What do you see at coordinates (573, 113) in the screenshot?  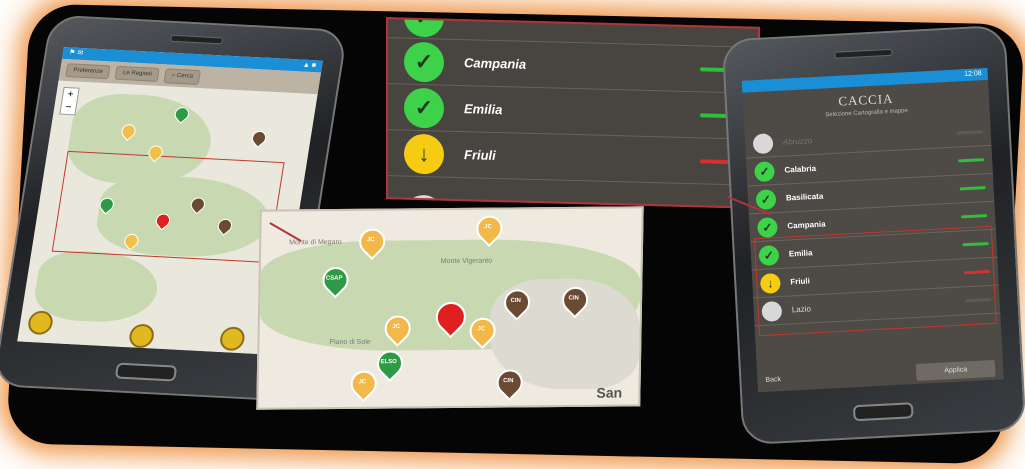 I see `zoomed-region-list: ✓ ✓ Campania ✓ Emilia ↓ Friuli` at bounding box center [573, 113].